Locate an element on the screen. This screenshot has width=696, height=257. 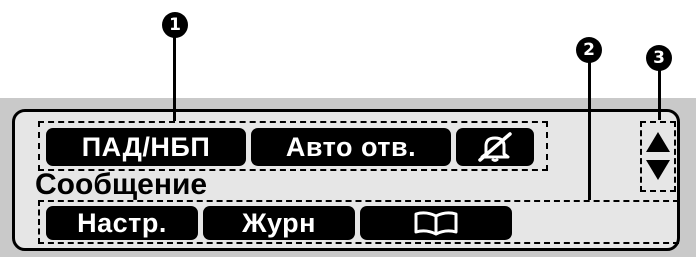
softkey-call-log-label: Журн is located at coordinates (279, 222).